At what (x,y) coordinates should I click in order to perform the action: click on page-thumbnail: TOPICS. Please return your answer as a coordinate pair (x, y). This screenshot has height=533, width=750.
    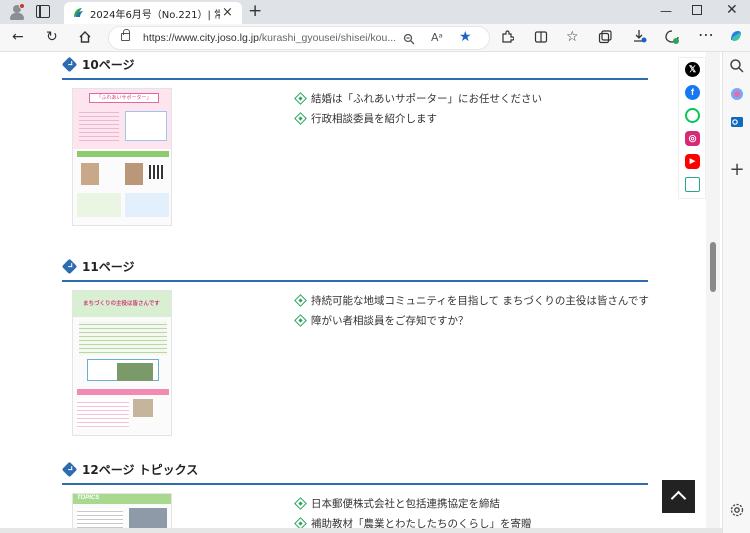
    Looking at the image, I should click on (122, 510).